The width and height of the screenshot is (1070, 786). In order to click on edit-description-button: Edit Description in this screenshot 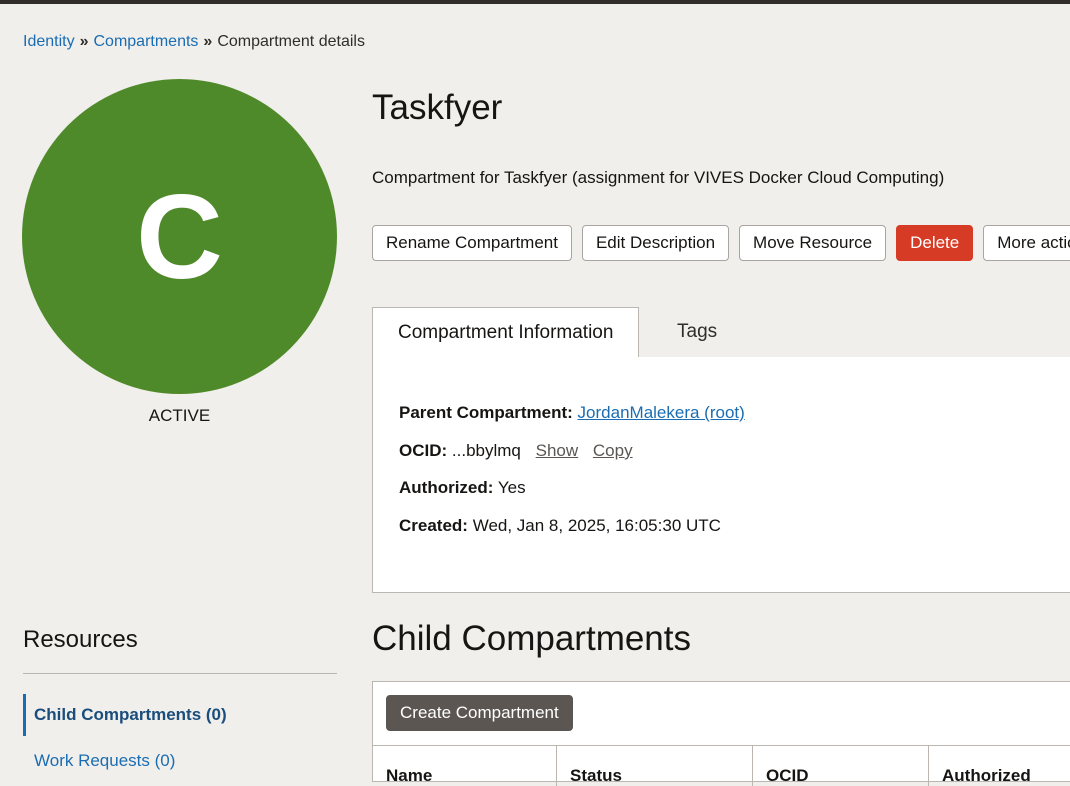, I will do `click(655, 243)`.